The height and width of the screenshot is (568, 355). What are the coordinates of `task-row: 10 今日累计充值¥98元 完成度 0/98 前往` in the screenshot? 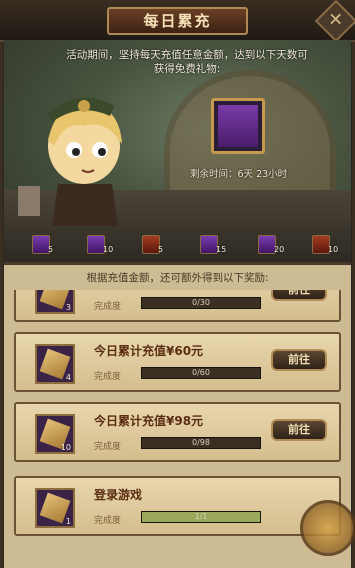 It's located at (177, 432).